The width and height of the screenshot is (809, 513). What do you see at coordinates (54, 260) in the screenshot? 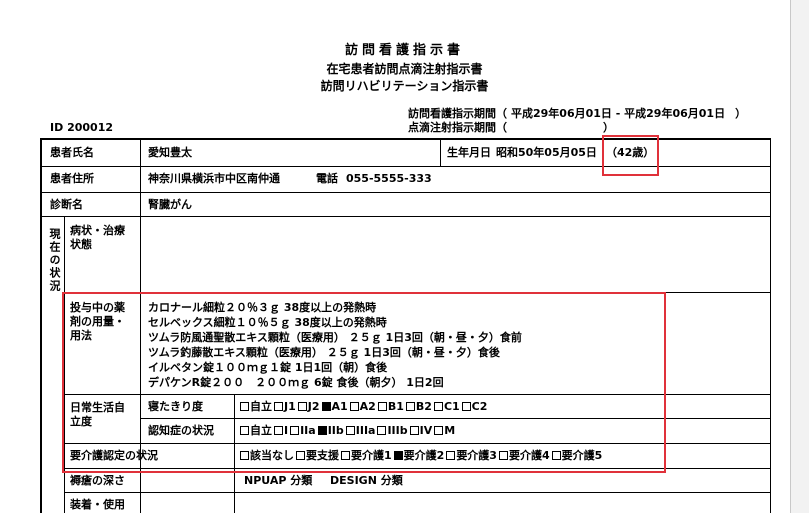
I see `current-status-label: 現在の状況` at bounding box center [54, 260].